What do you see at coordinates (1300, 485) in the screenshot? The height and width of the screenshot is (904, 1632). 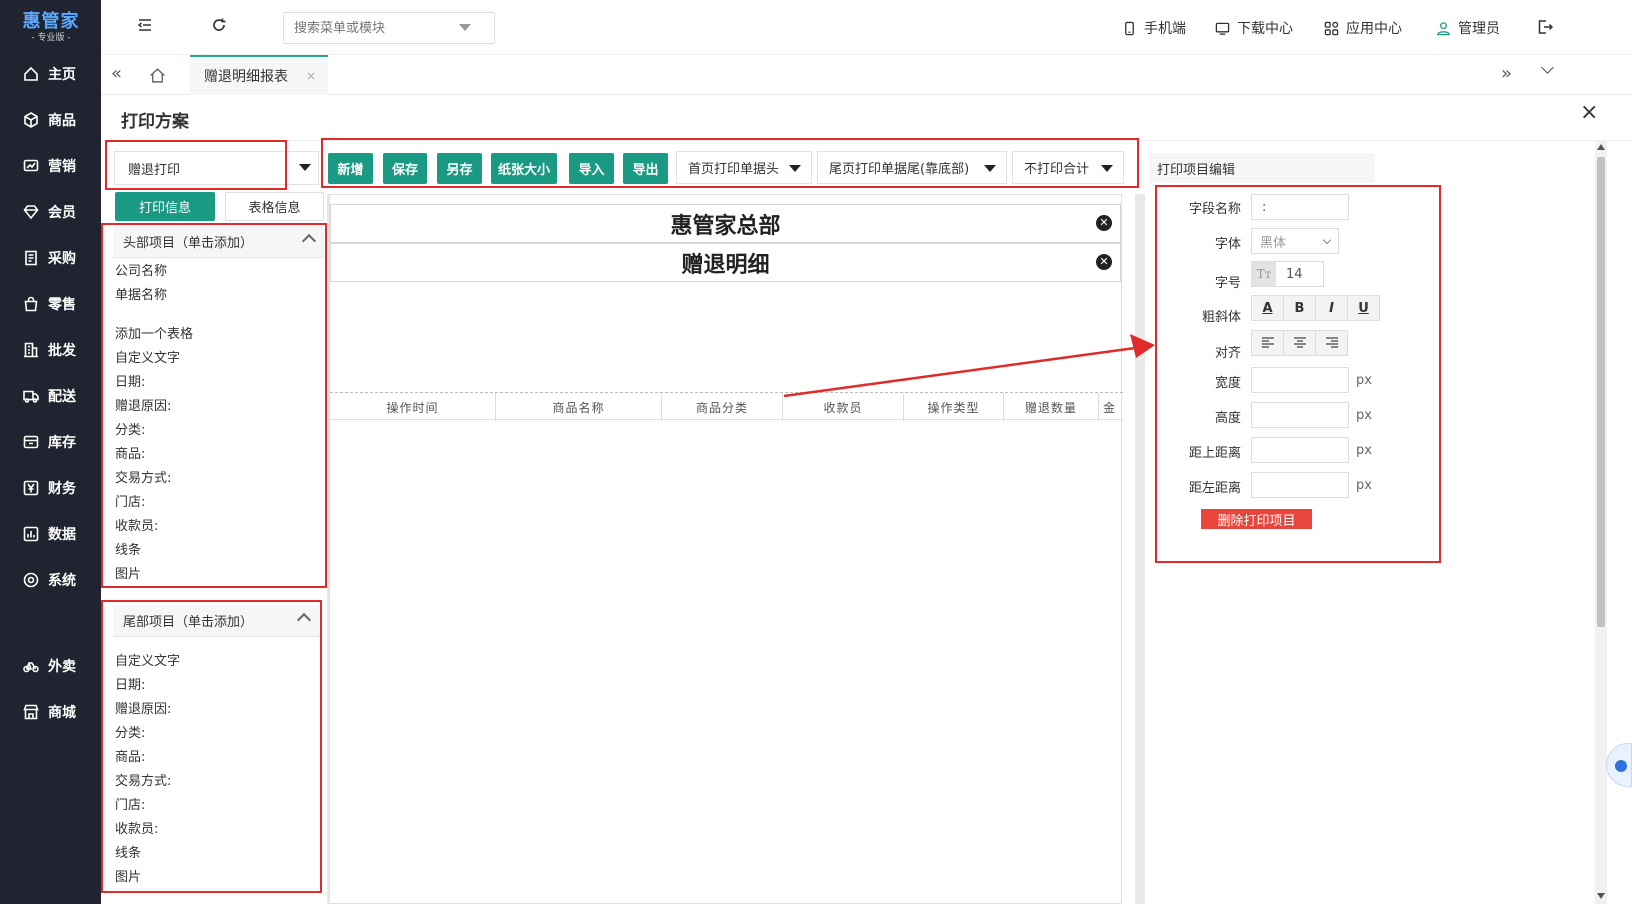 I see `left-offset-input` at bounding box center [1300, 485].